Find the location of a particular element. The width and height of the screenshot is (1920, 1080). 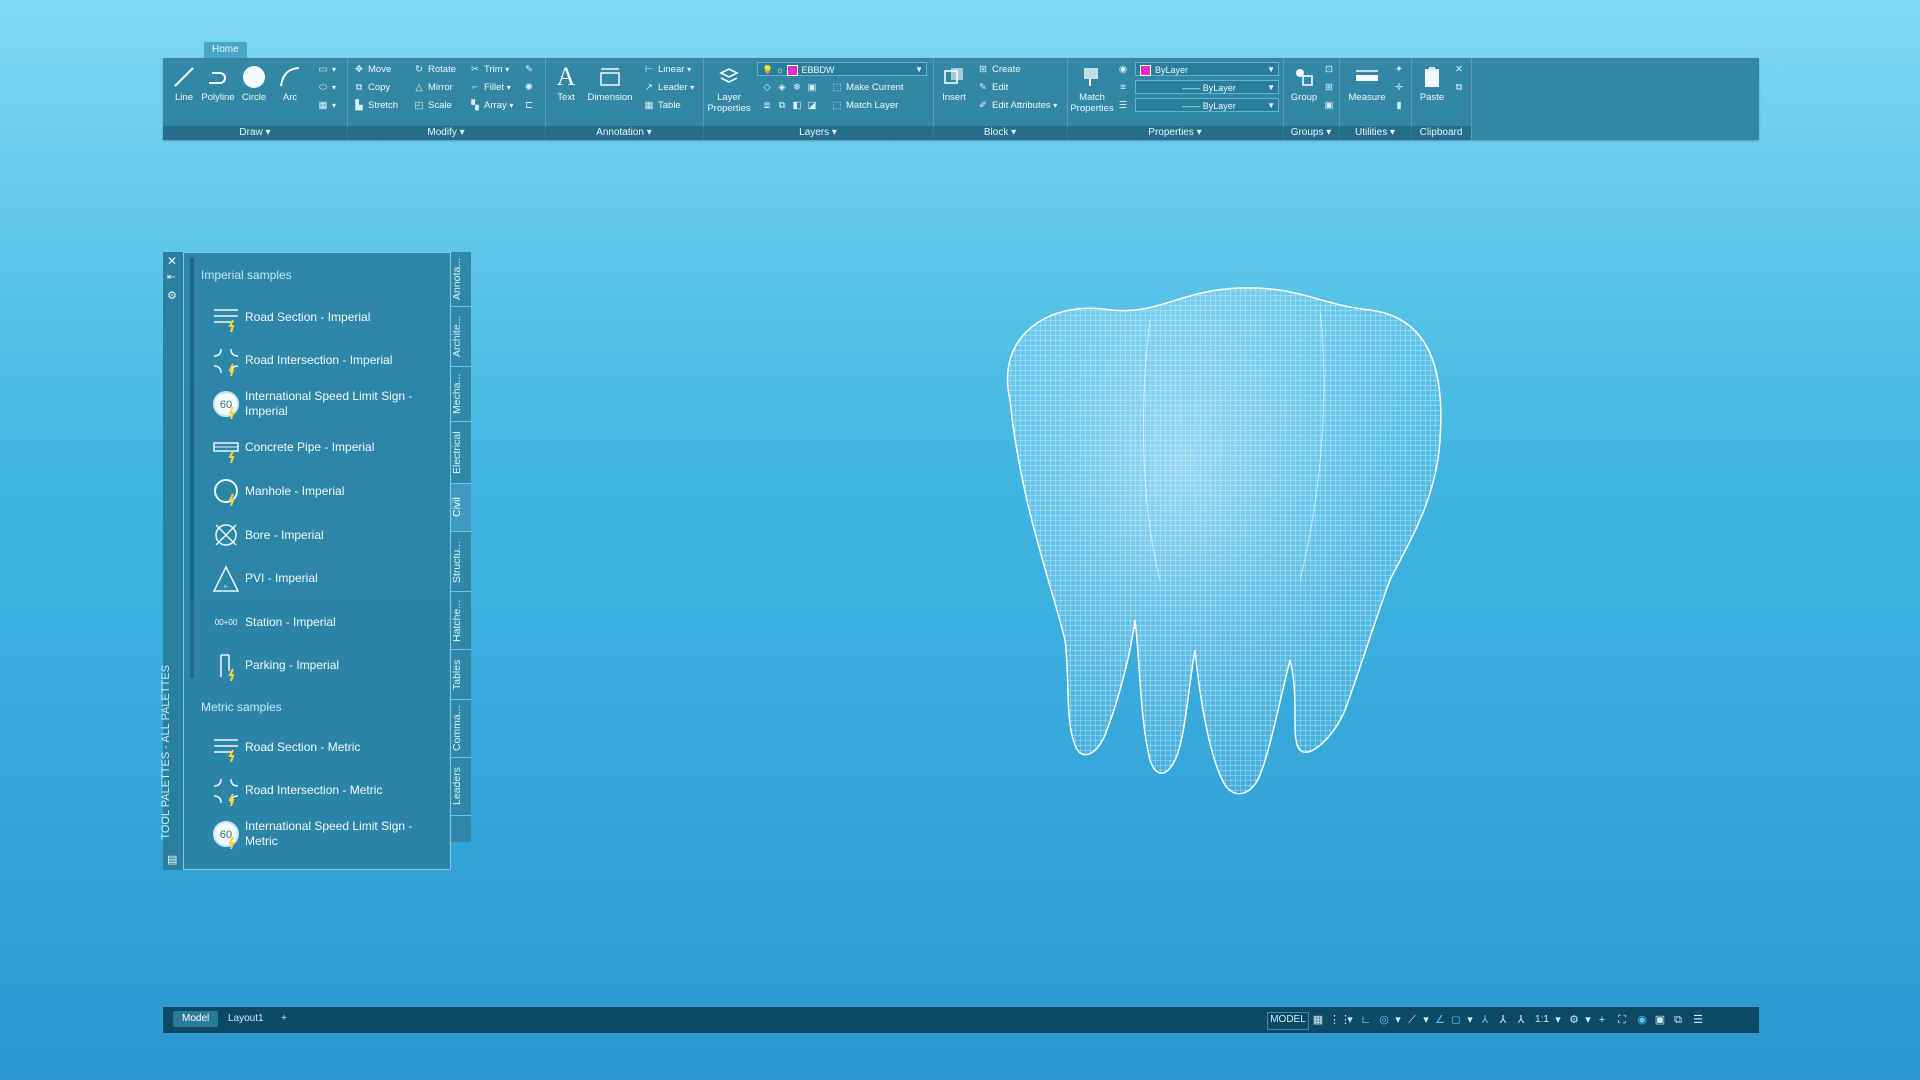

palette-tool-imperial-5: Bore - Imperial is located at coordinates (328, 535).